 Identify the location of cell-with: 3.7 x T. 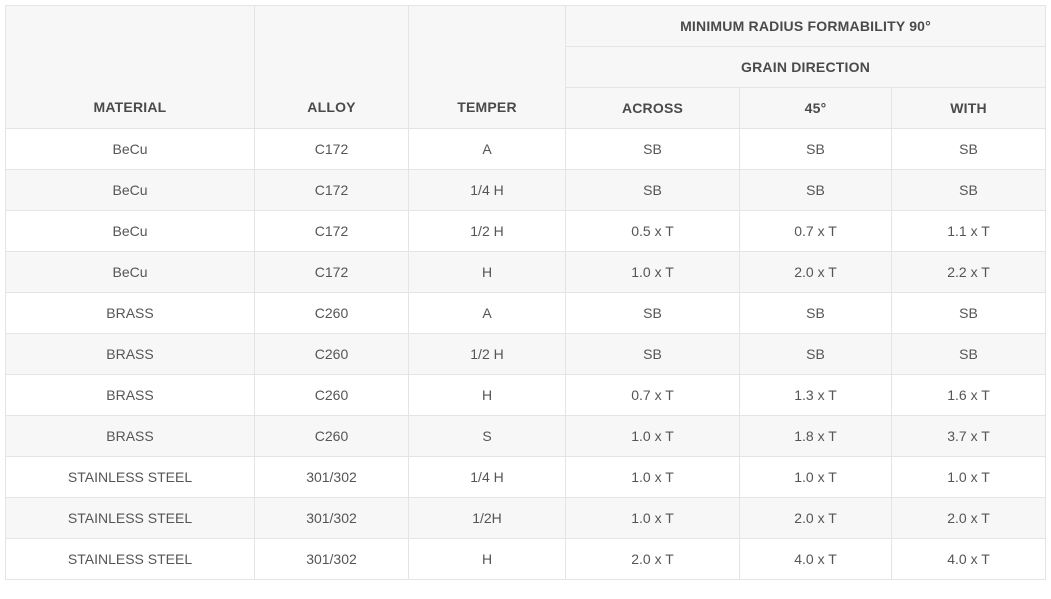
(968, 436).